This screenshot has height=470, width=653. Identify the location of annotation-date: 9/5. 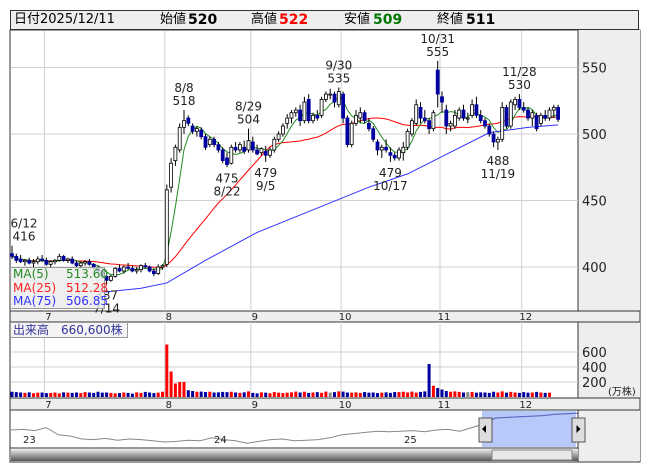
(265, 186).